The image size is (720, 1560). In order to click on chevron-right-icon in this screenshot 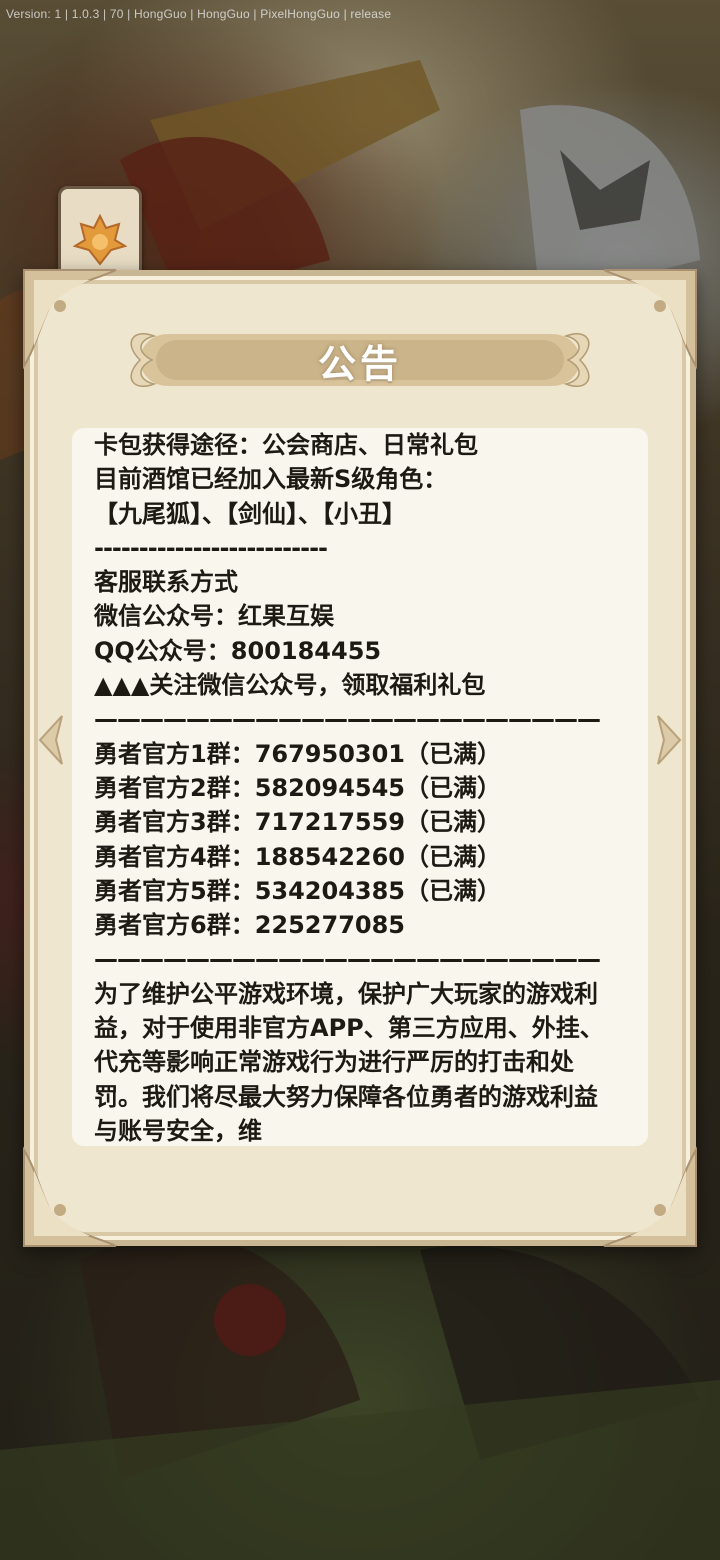, I will do `click(669, 740)`.